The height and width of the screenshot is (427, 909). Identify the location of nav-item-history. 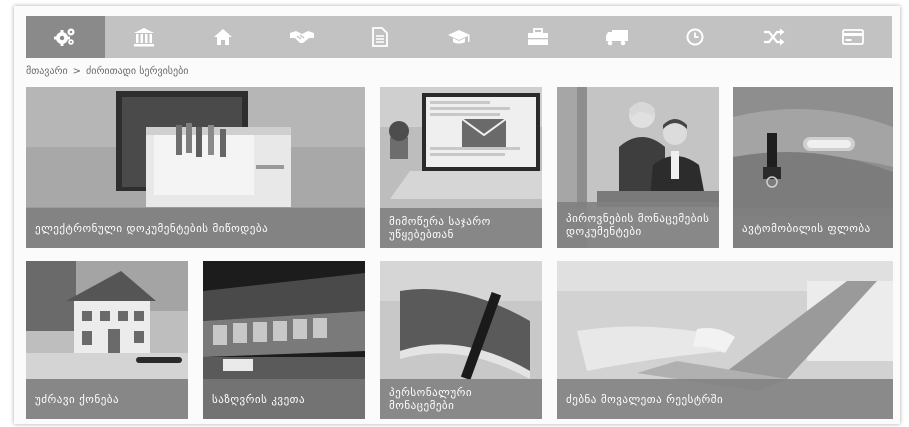
(695, 37).